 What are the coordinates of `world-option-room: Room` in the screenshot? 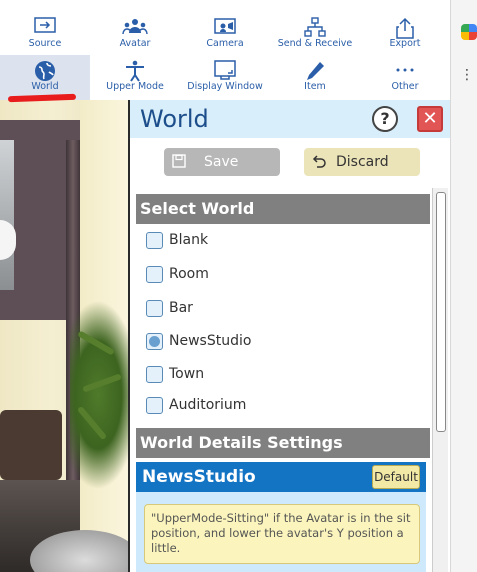 It's located at (177, 274).